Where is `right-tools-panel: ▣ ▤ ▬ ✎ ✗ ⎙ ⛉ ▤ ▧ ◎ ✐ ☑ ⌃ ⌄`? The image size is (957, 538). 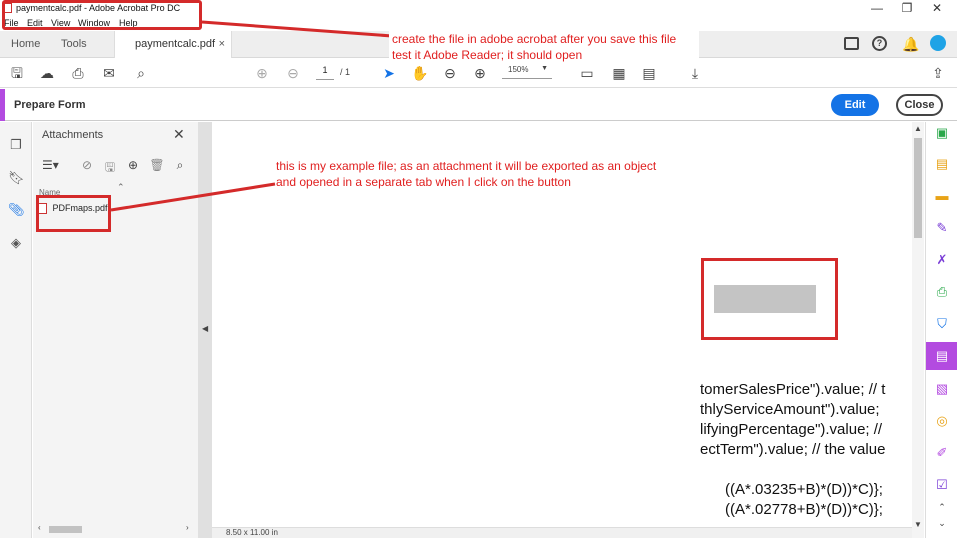
right-tools-panel: ▣ ▤ ▬ ✎ ✗ ⎙ ⛉ ▤ ▧ ◎ ✐ ☑ ⌃ ⌄ is located at coordinates (941, 330).